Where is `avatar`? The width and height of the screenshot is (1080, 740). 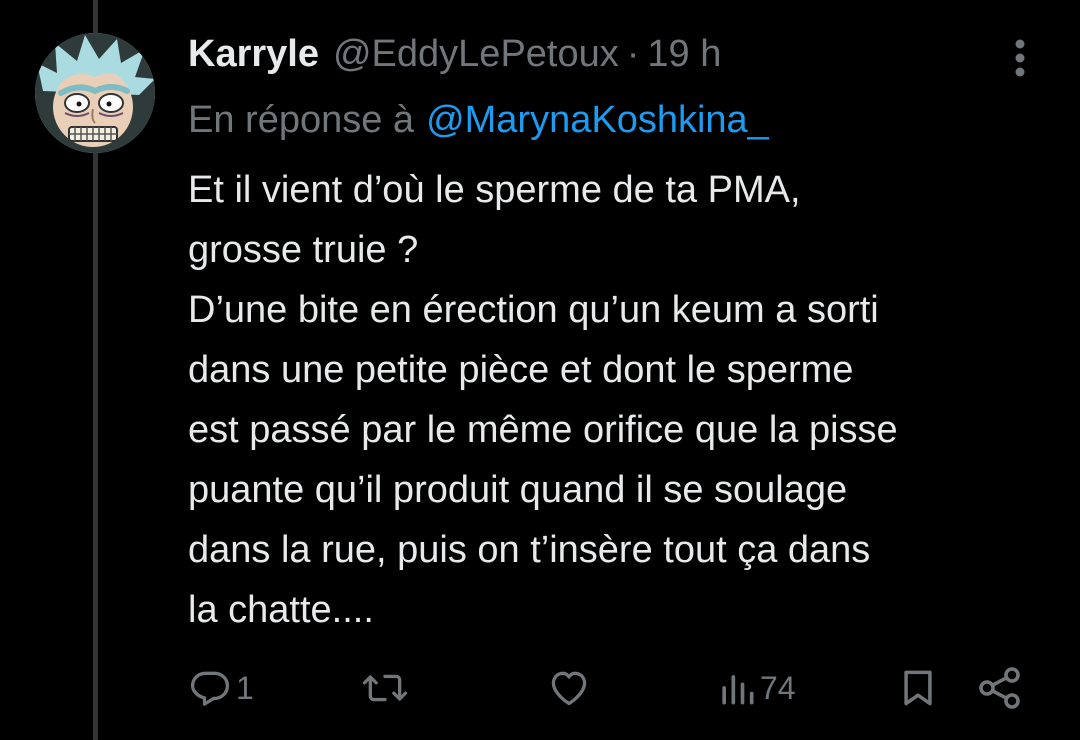 avatar is located at coordinates (95, 93).